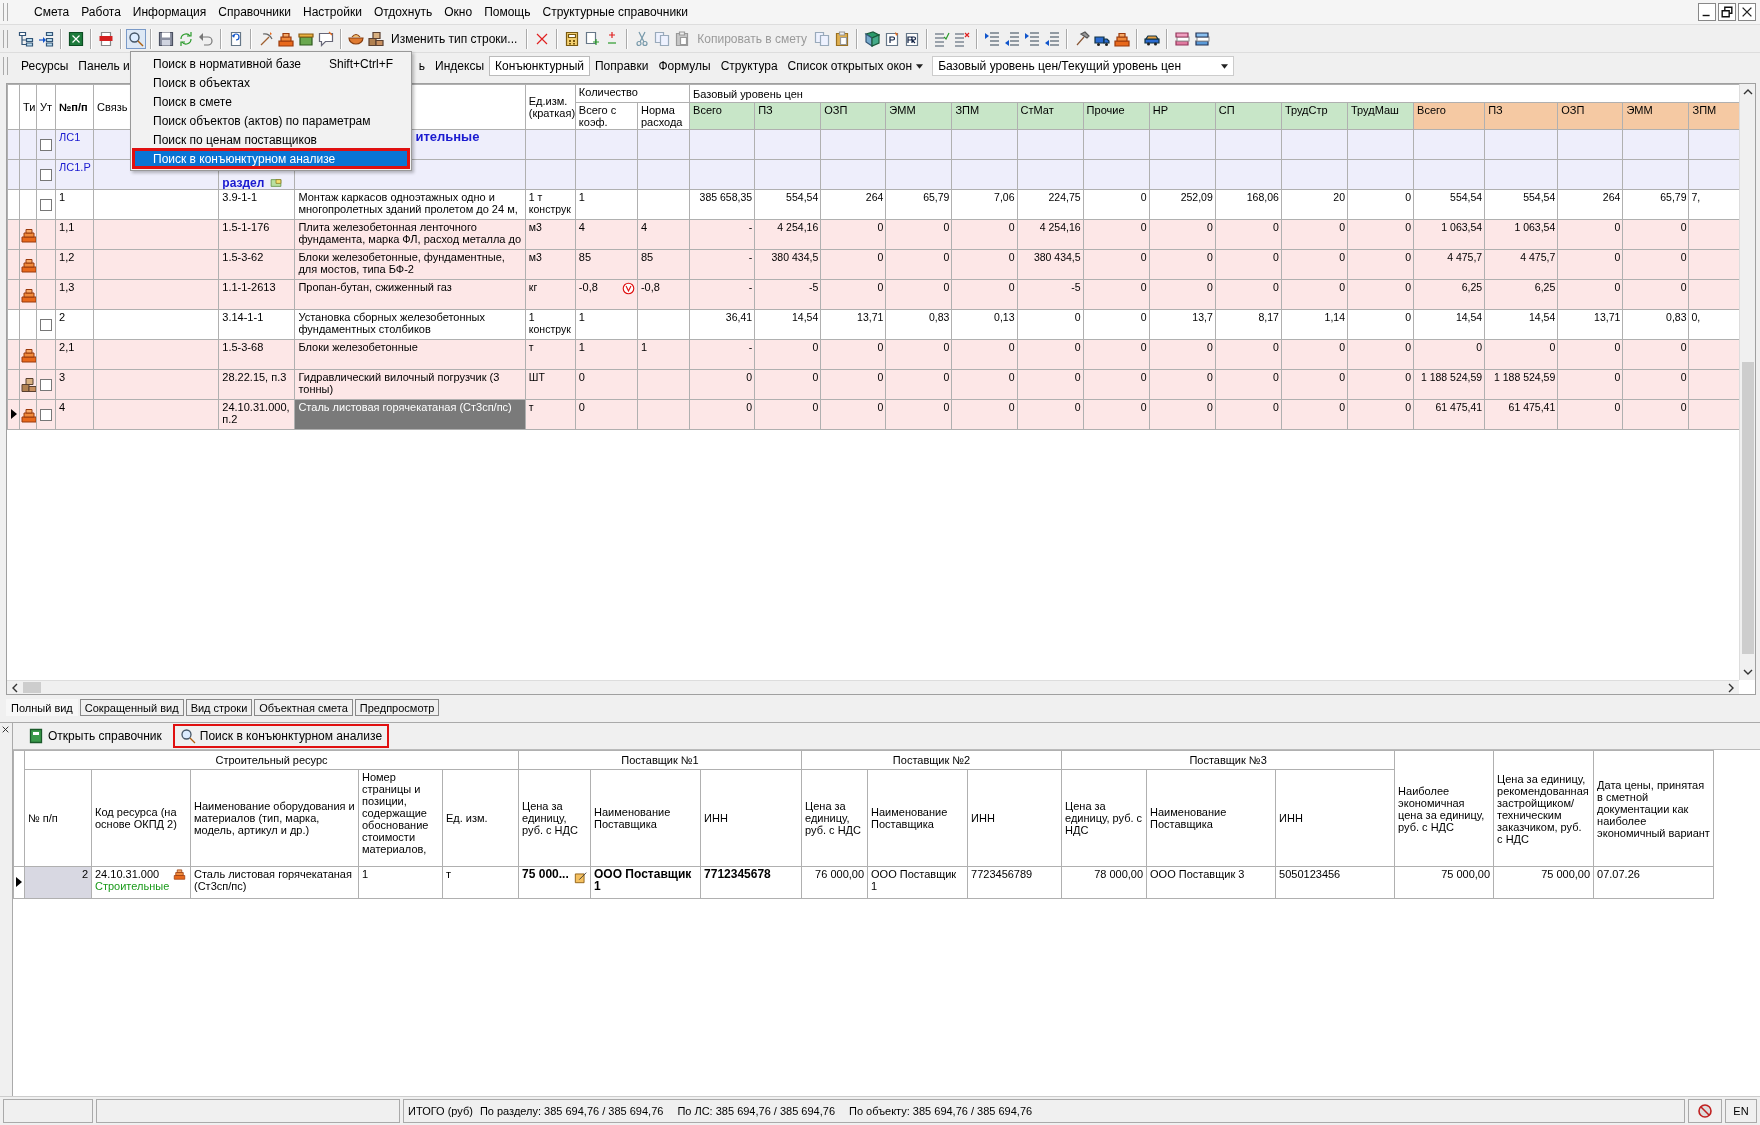  What do you see at coordinates (15, 687) in the screenshot?
I see `scroll-left-icon` at bounding box center [15, 687].